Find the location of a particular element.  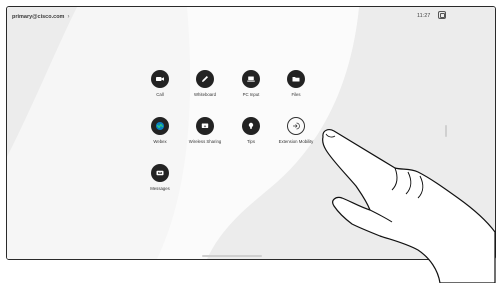

screen-share-icon is located at coordinates (442, 15).